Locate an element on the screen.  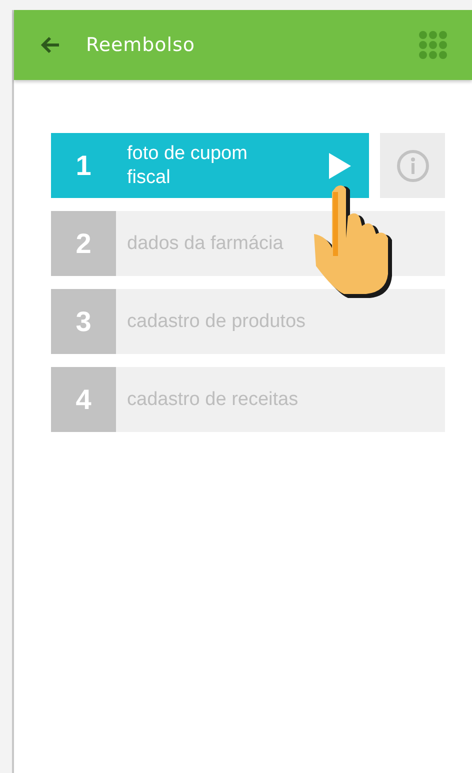
grid-icon is located at coordinates (433, 45).